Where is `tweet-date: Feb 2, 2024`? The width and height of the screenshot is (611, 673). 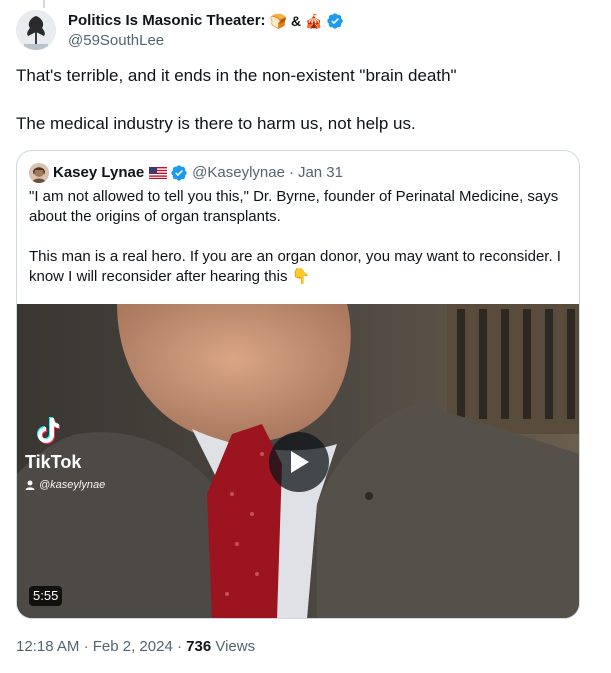
tweet-date: Feb 2, 2024 is located at coordinates (133, 646).